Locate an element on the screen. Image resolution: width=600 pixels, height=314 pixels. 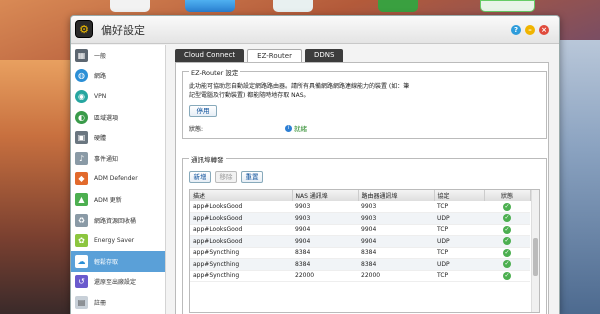
disable-button: 停用 is located at coordinates (203, 111).